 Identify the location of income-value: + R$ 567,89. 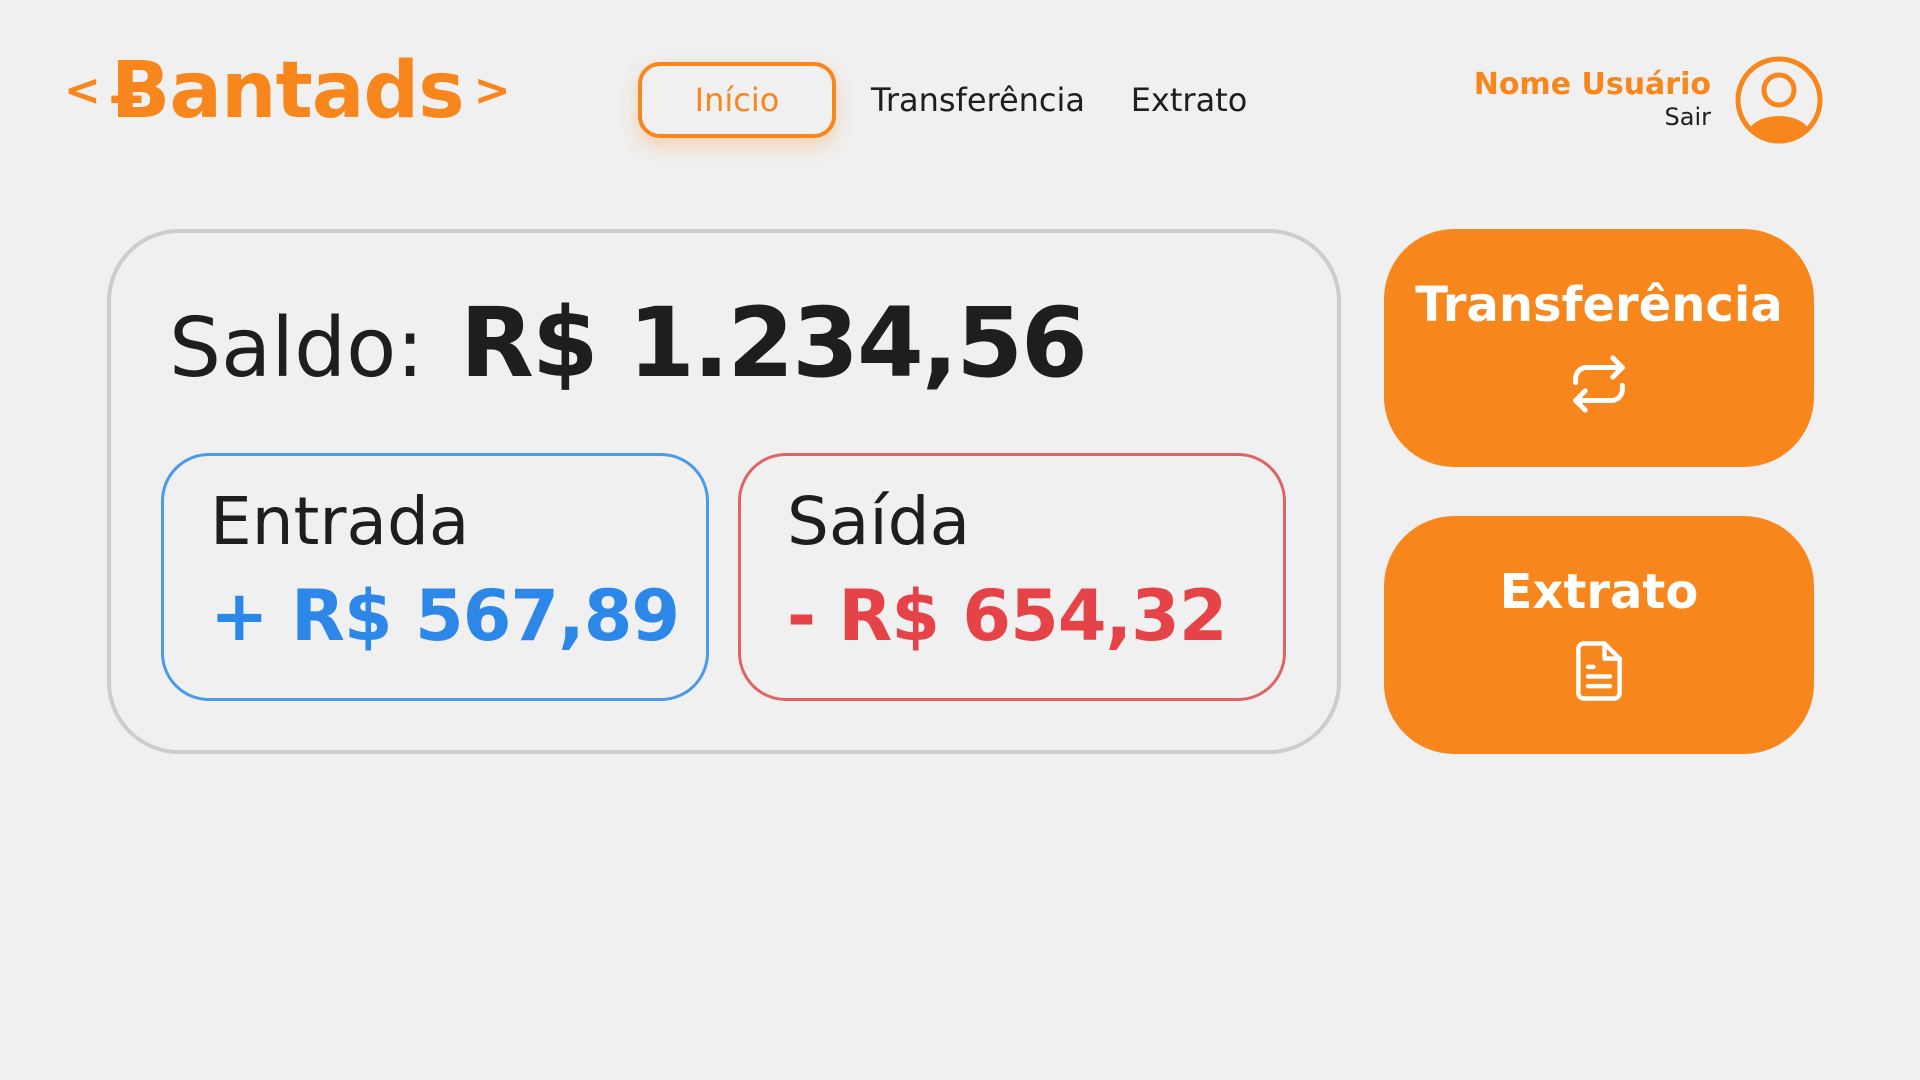
(445, 616).